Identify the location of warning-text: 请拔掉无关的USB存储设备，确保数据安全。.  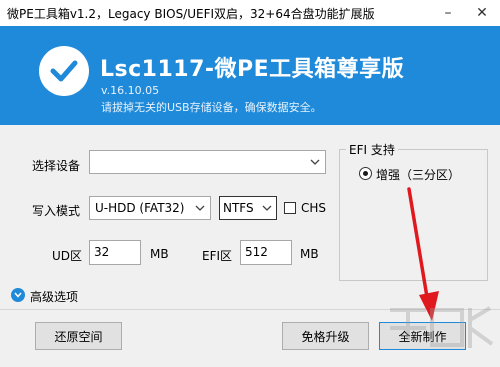
(211, 107).